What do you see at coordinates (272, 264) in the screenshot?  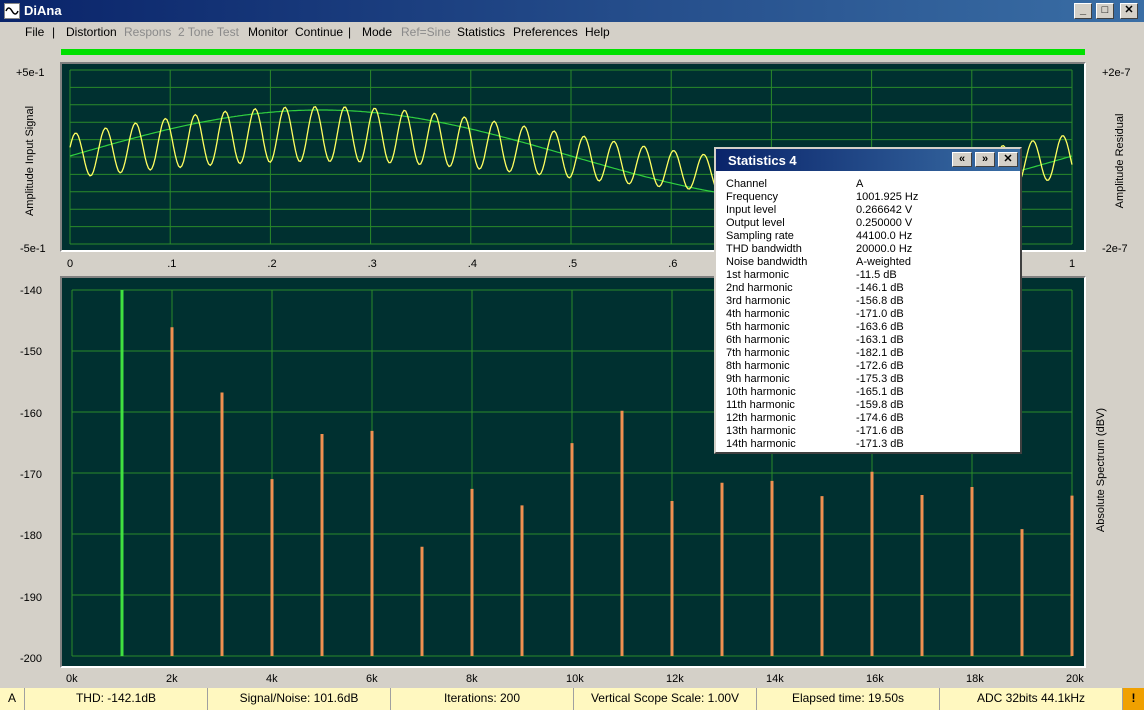 I see `scope-x-tick: .2` at bounding box center [272, 264].